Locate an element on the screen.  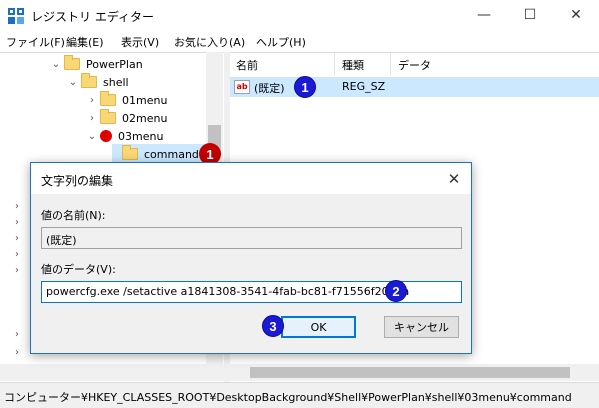
tree-item-label: command is located at coordinates (171, 154).